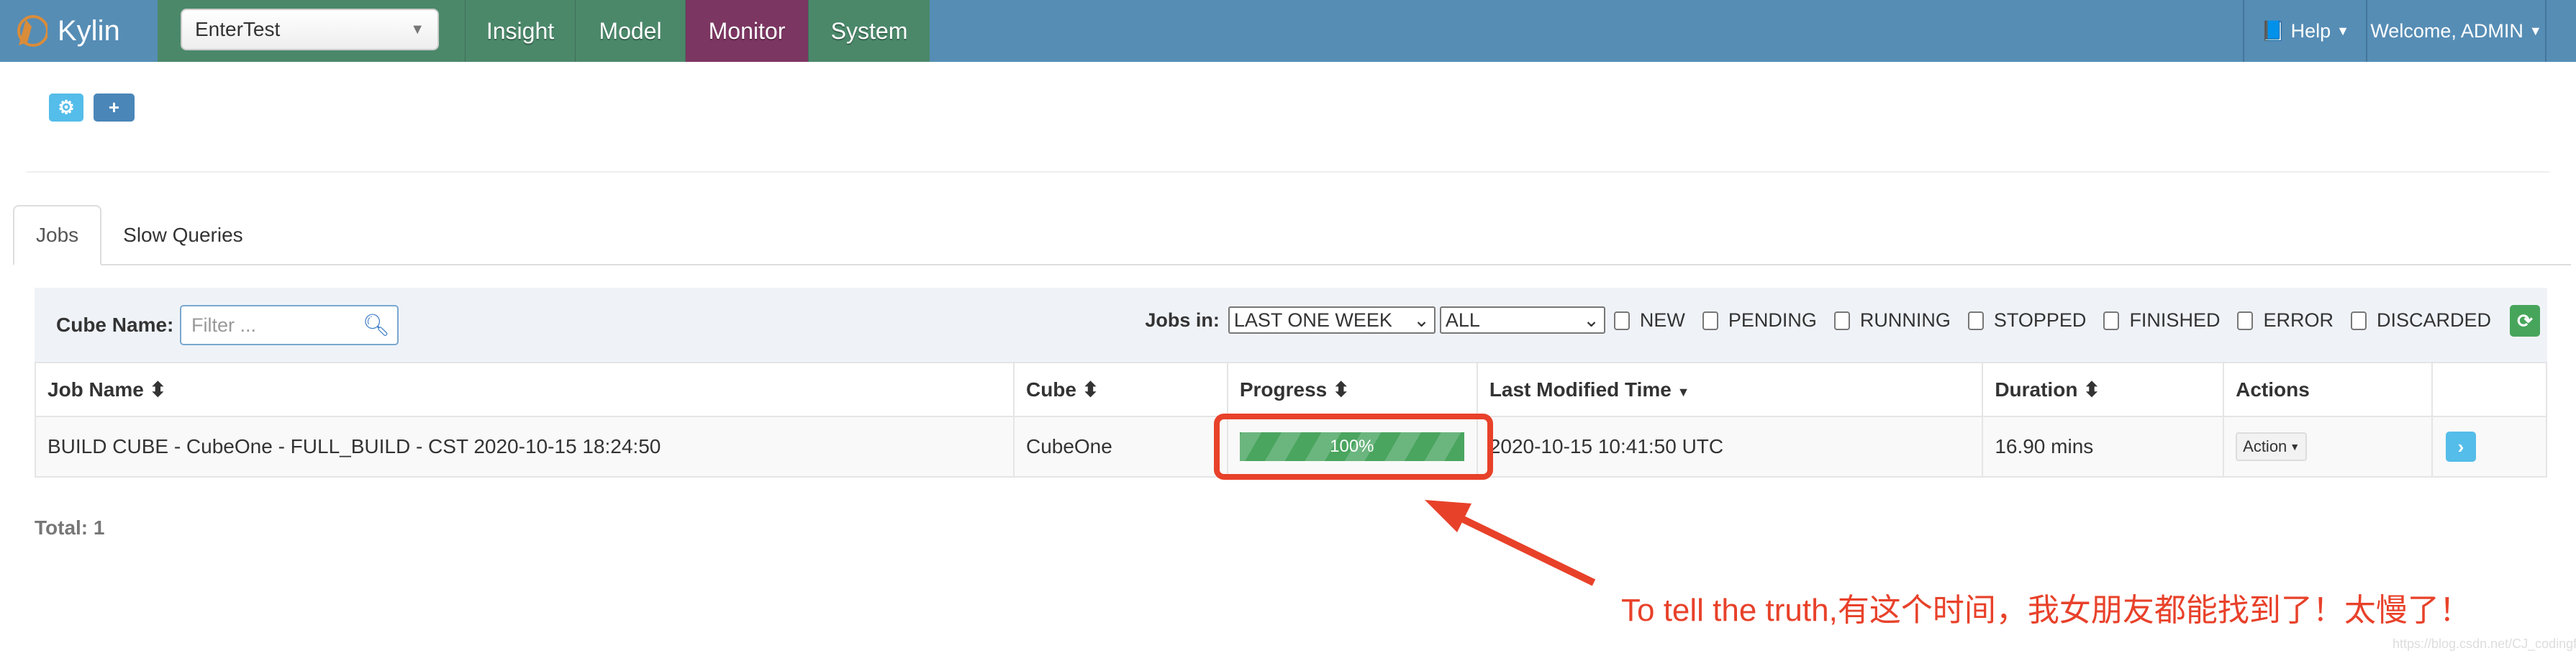 The image size is (2576, 656). Describe the element at coordinates (2046, 610) in the screenshot. I see `annotation-text: To tell the truth,有这个时间，我女朋友都能找到了！太慢了！` at that location.